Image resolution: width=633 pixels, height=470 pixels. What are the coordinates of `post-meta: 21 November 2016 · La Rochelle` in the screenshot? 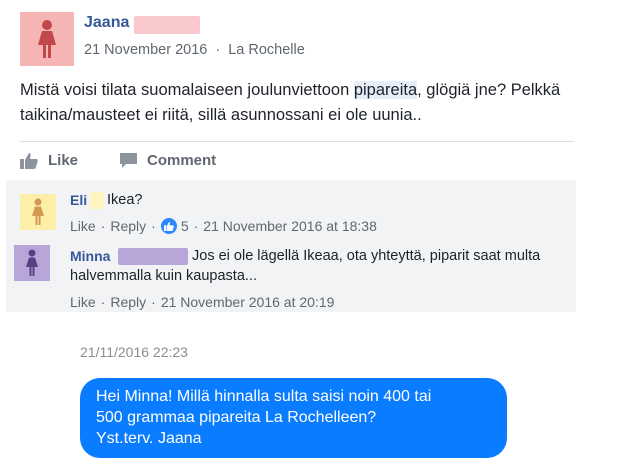 It's located at (194, 50).